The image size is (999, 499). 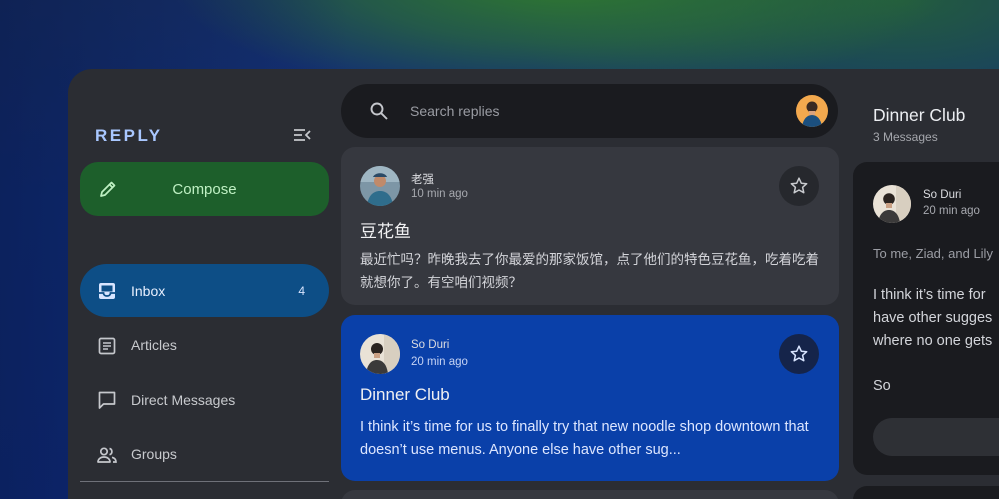 I want to click on menu-collapse-icon, so click(x=302, y=135).